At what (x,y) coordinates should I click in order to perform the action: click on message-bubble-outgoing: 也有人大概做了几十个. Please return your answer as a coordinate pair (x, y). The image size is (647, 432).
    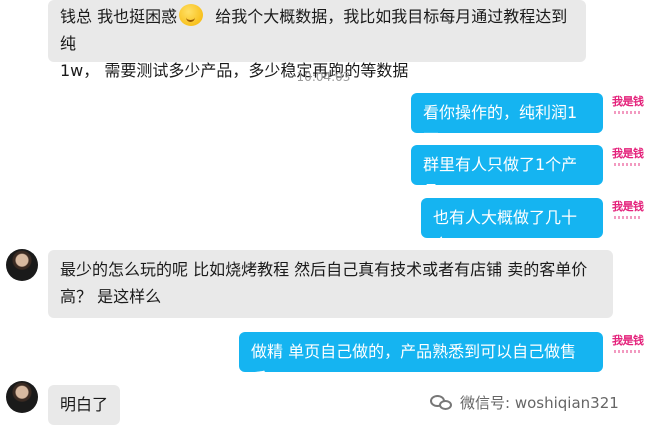
    Looking at the image, I should click on (512, 226).